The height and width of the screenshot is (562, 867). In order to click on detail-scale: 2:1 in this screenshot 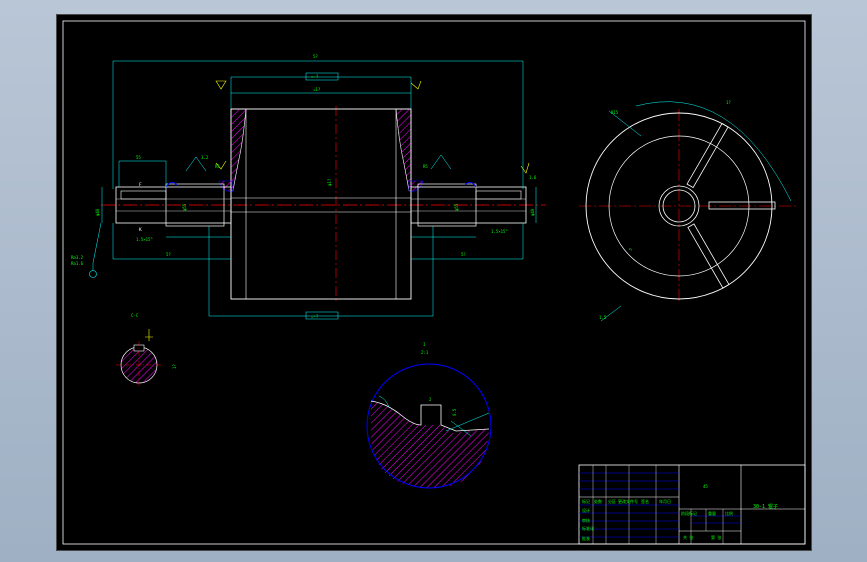, I will do `click(425, 352)`.